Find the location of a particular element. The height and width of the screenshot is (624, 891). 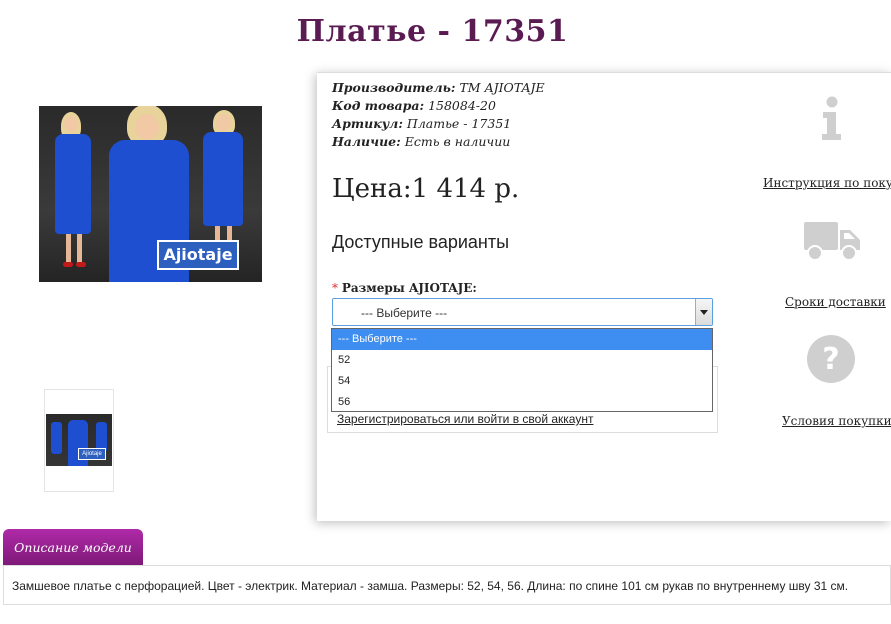

thumb-brand-logo: Ajiotaje is located at coordinates (92, 454).